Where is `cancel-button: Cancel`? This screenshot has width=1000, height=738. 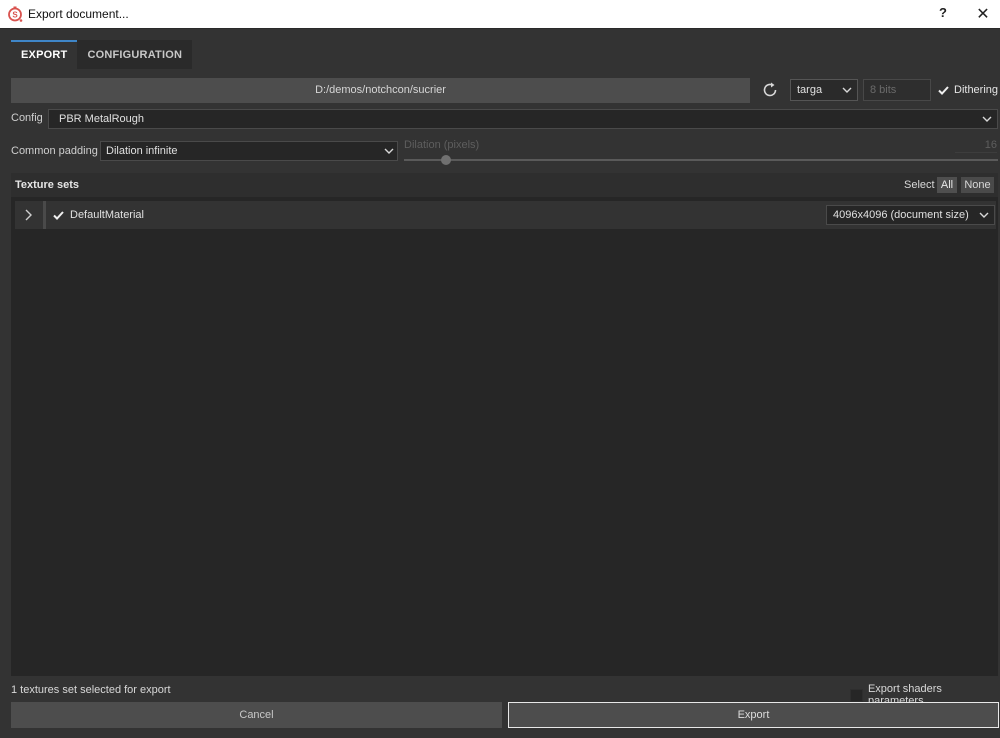
cancel-button: Cancel is located at coordinates (256, 715).